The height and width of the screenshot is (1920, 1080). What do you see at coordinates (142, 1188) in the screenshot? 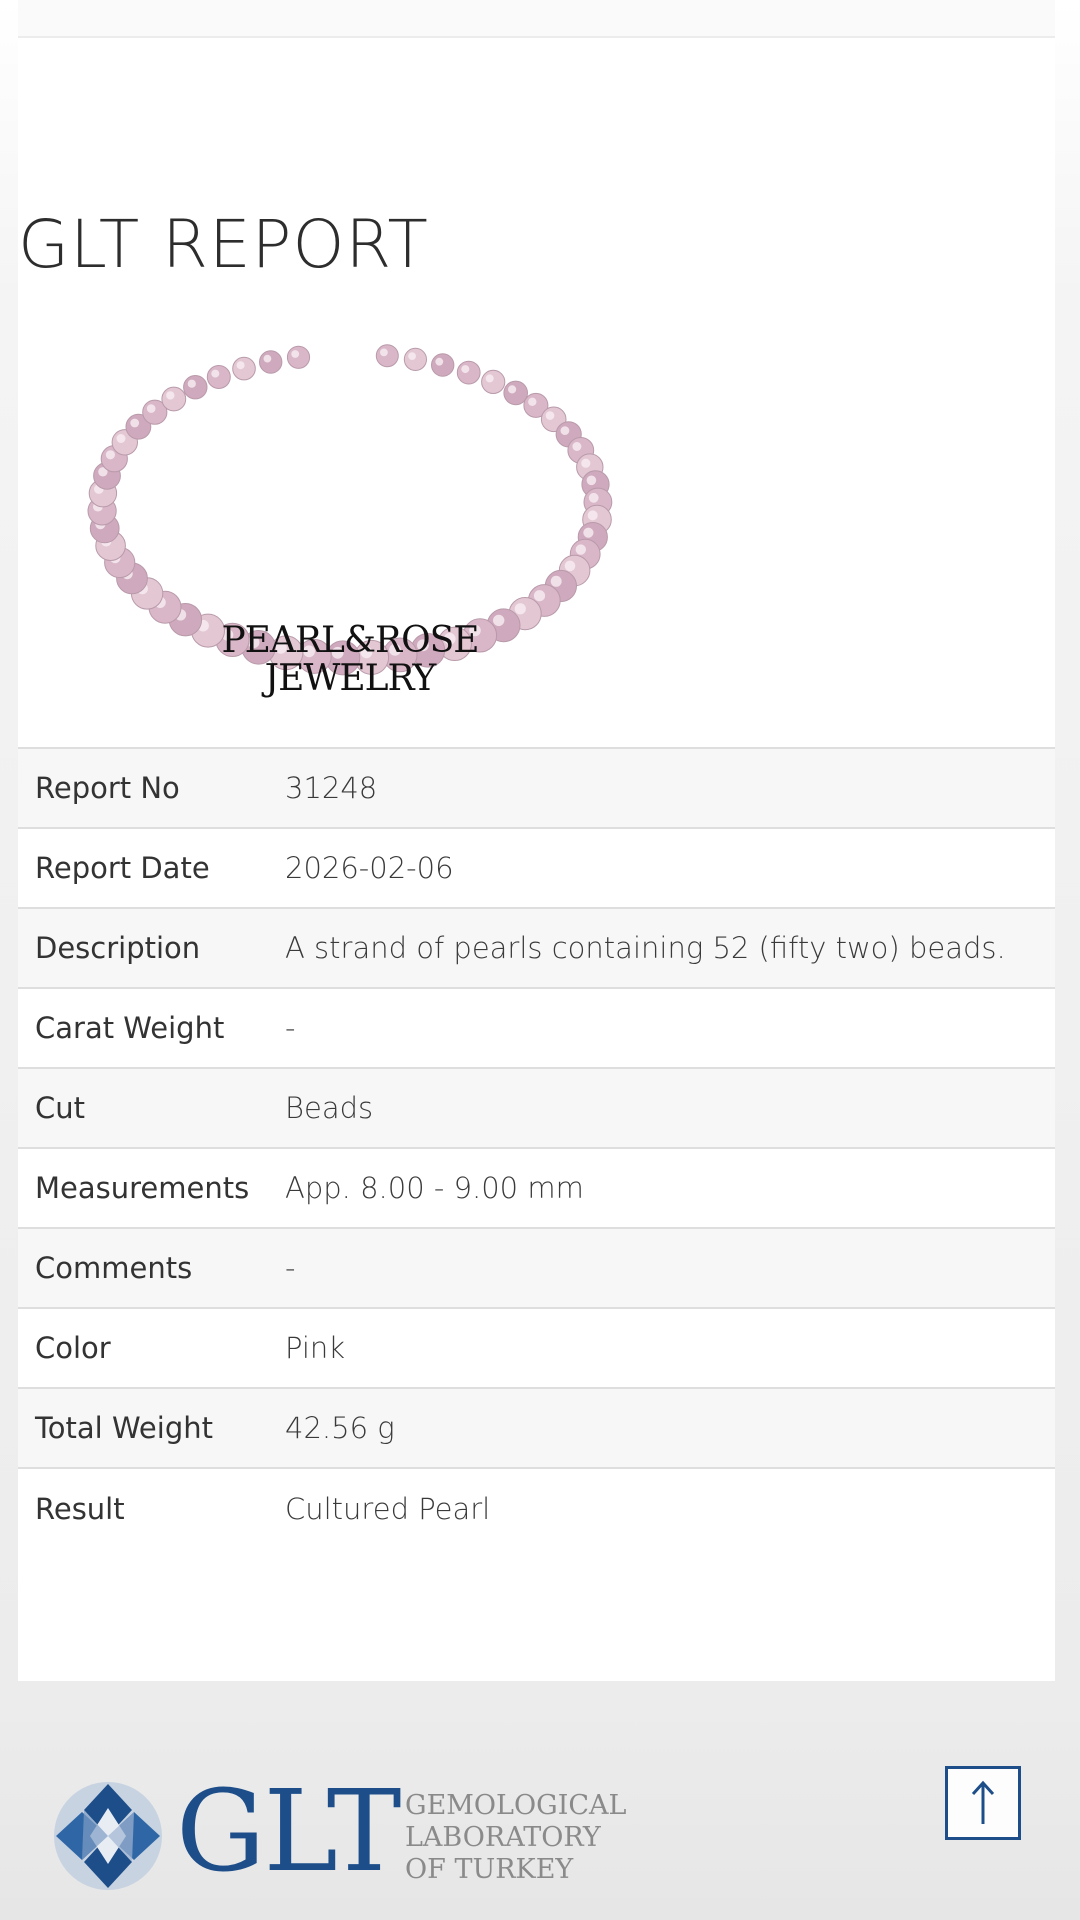
I see `row-label: Measurements` at bounding box center [142, 1188].